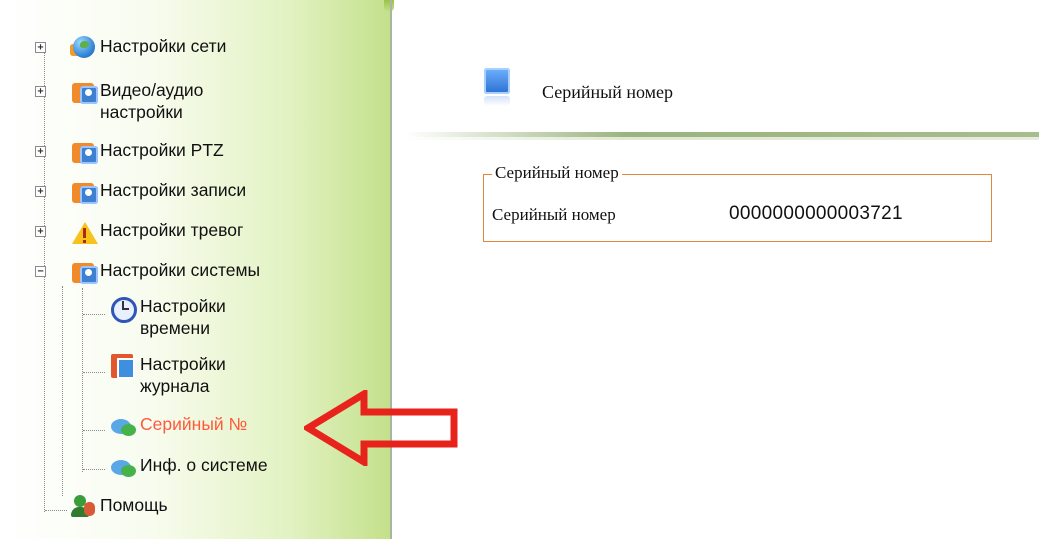  Describe the element at coordinates (134, 505) in the screenshot. I see `sidebar-item-label: Помощь` at that location.